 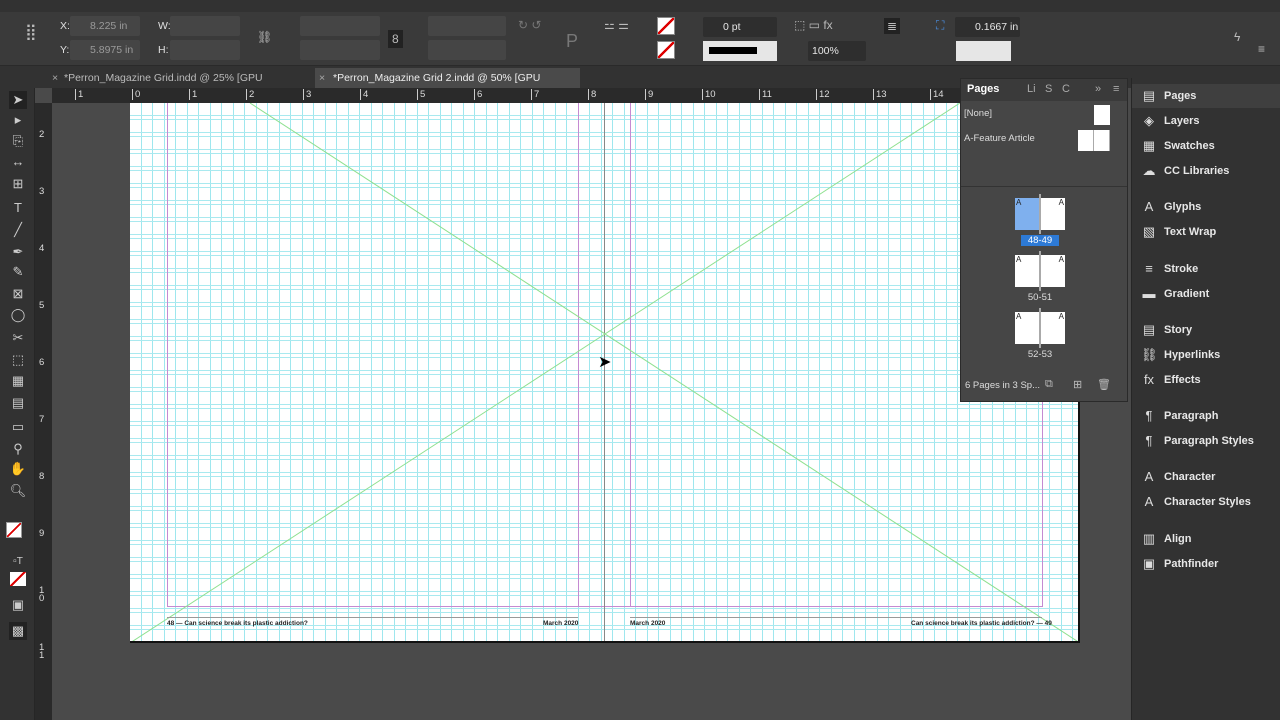 What do you see at coordinates (983, 51) in the screenshot?
I see `frame-fitting-select` at bounding box center [983, 51].